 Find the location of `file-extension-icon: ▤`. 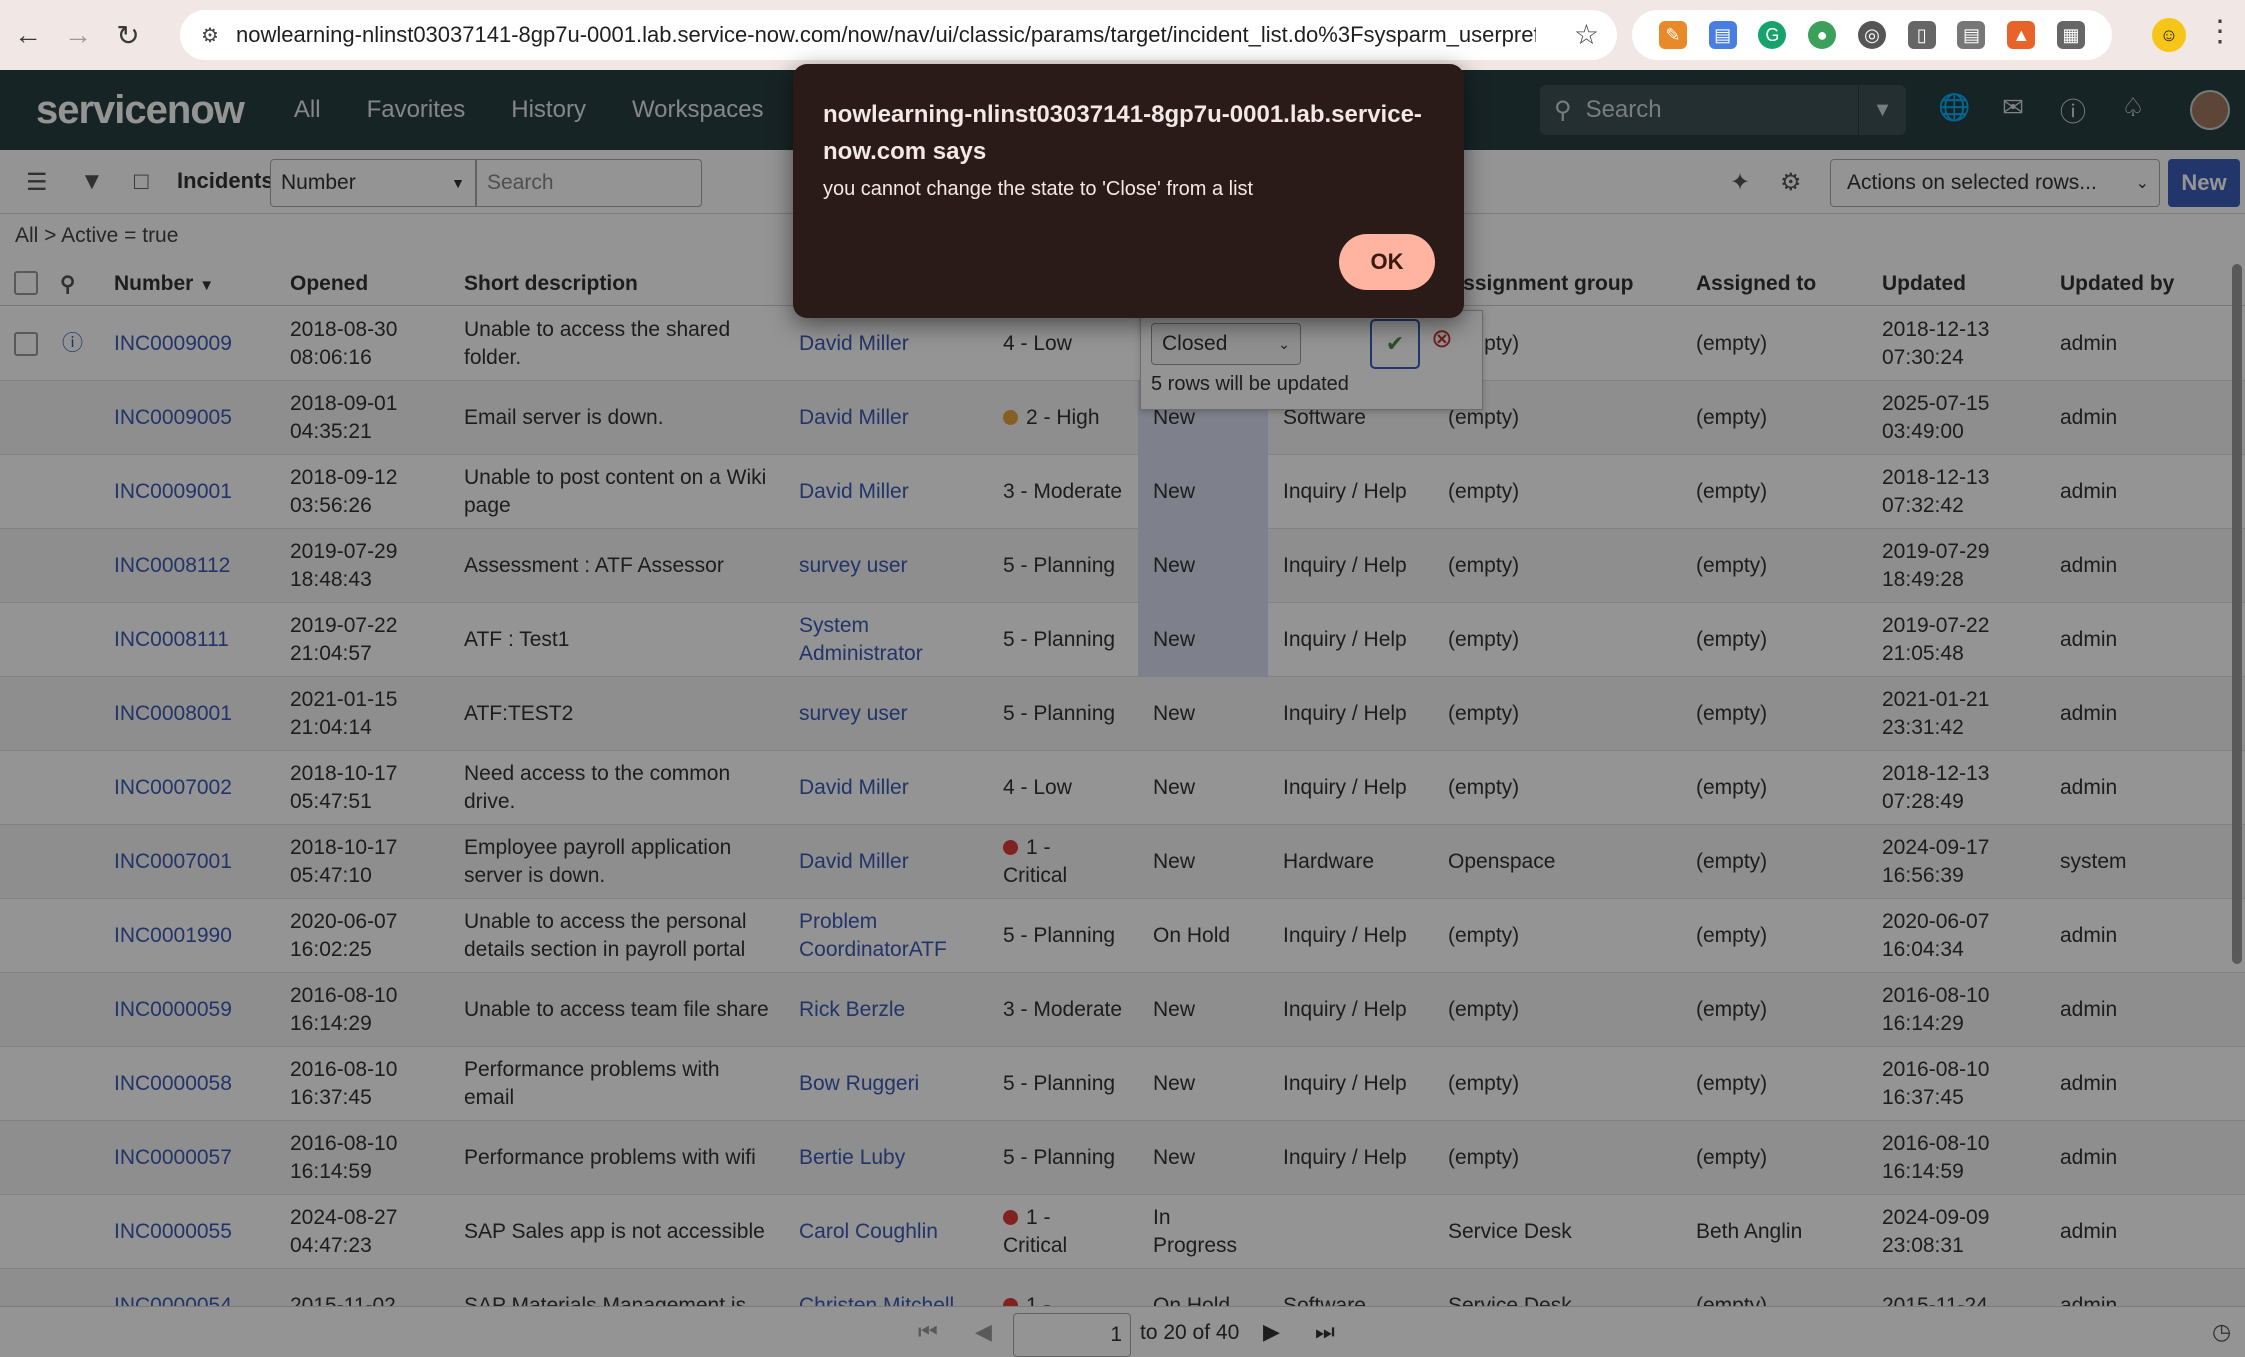

file-extension-icon: ▤ is located at coordinates (1971, 35).